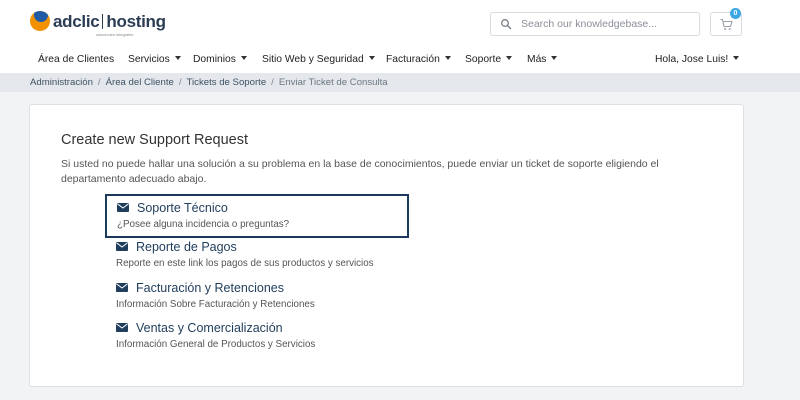 The width and height of the screenshot is (800, 400). I want to click on nav-item-facturacion: Facturación, so click(418, 59).